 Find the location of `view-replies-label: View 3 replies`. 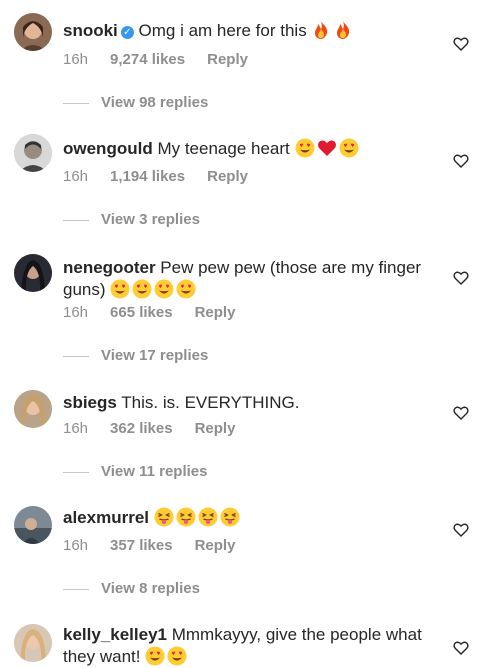

view-replies-label: View 3 replies is located at coordinates (150, 219).